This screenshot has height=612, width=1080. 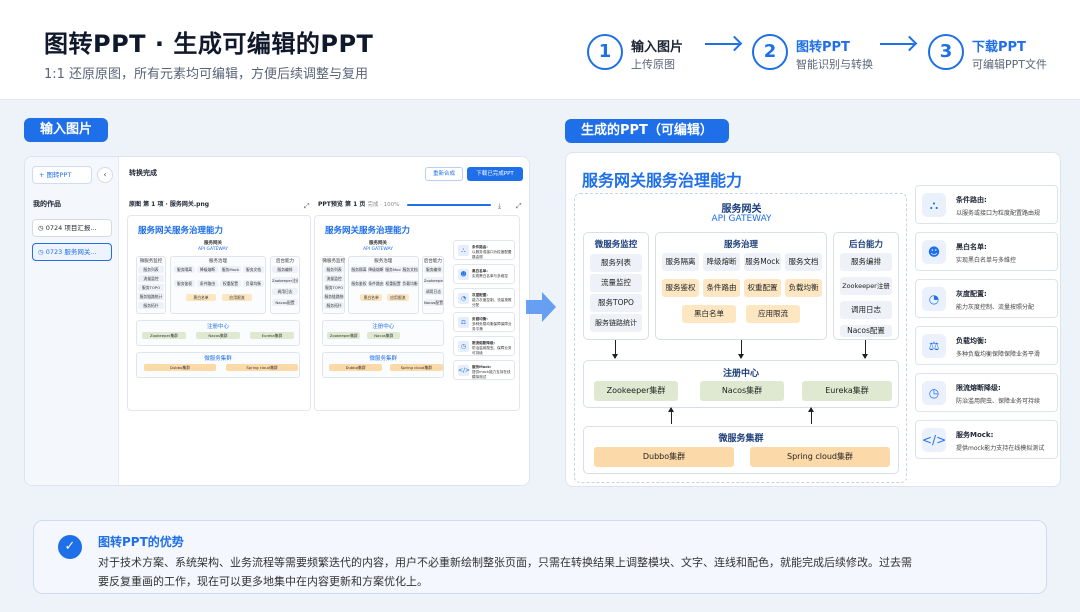 I want to click on mini-label: 微服务集群, so click(x=218, y=359).